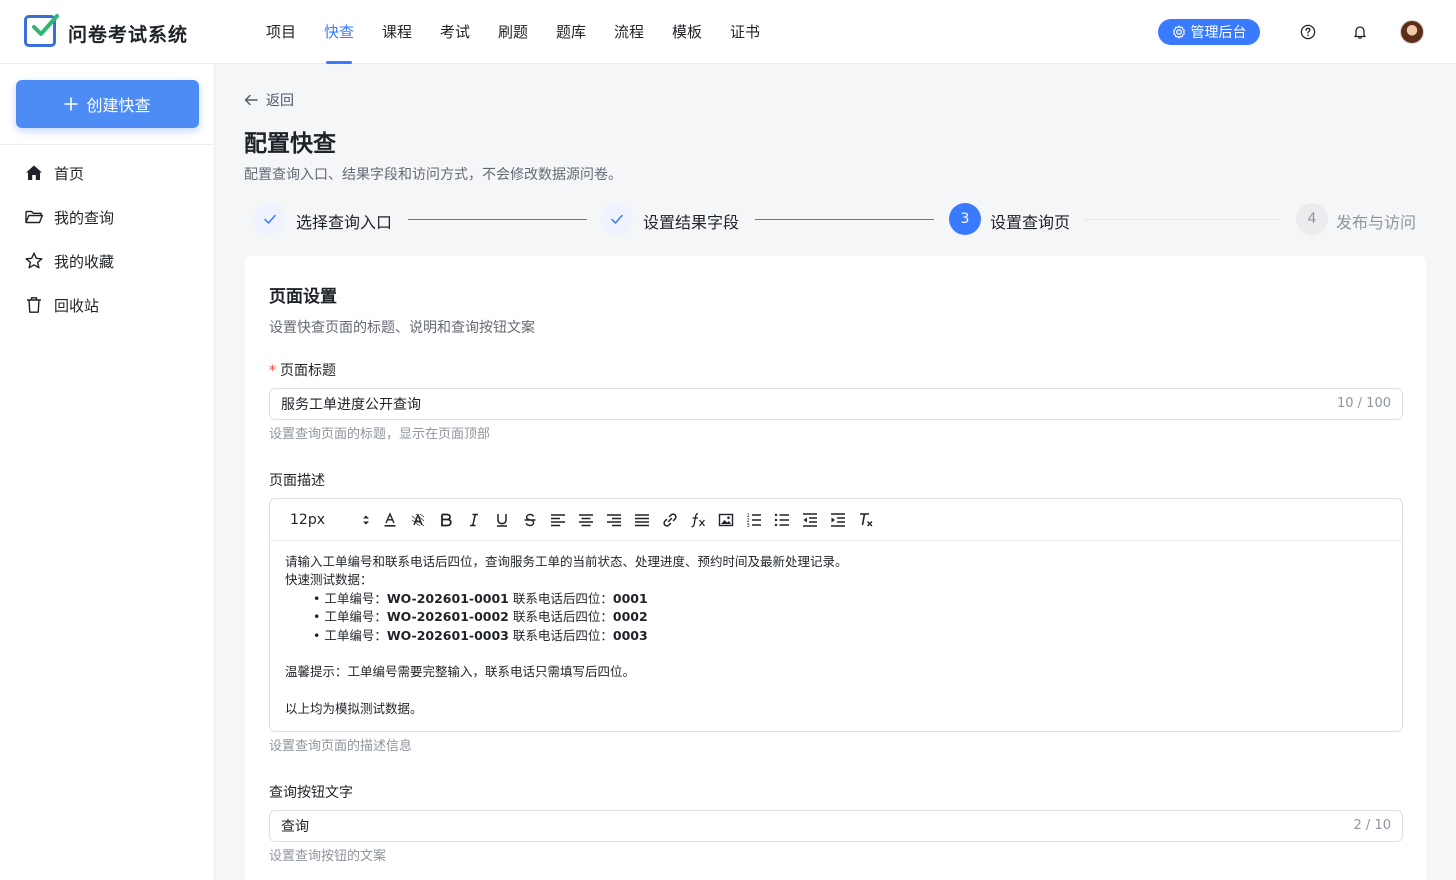 This screenshot has width=1456, height=880. What do you see at coordinates (281, 32) in the screenshot?
I see `nav-item-project: 项目` at bounding box center [281, 32].